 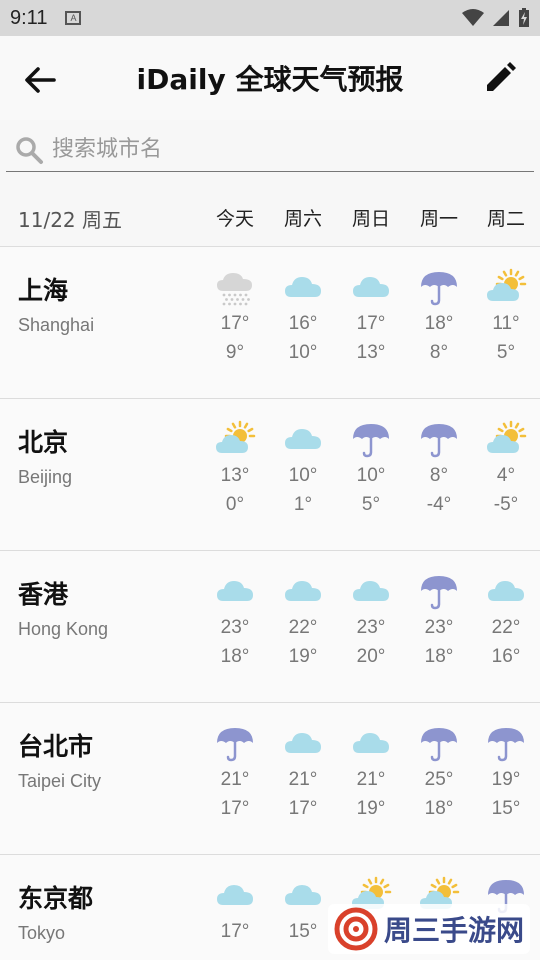 What do you see at coordinates (439, 778) in the screenshot?
I see `forecast-cell: 25° 18°` at bounding box center [439, 778].